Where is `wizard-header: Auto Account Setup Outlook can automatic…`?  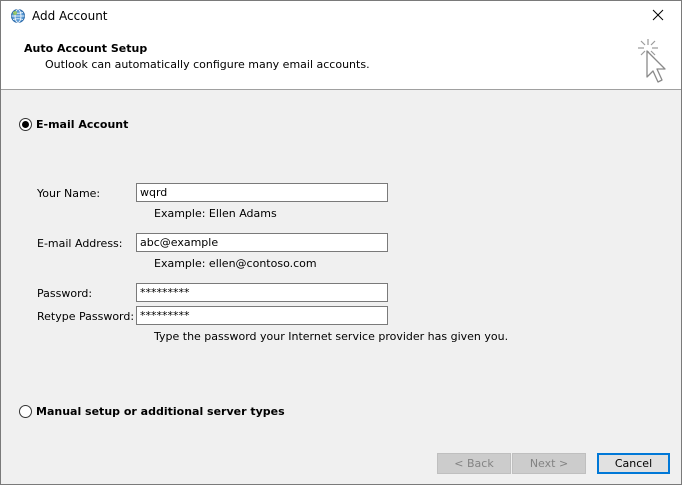 wizard-header: Auto Account Setup Outlook can automatic… is located at coordinates (341, 60).